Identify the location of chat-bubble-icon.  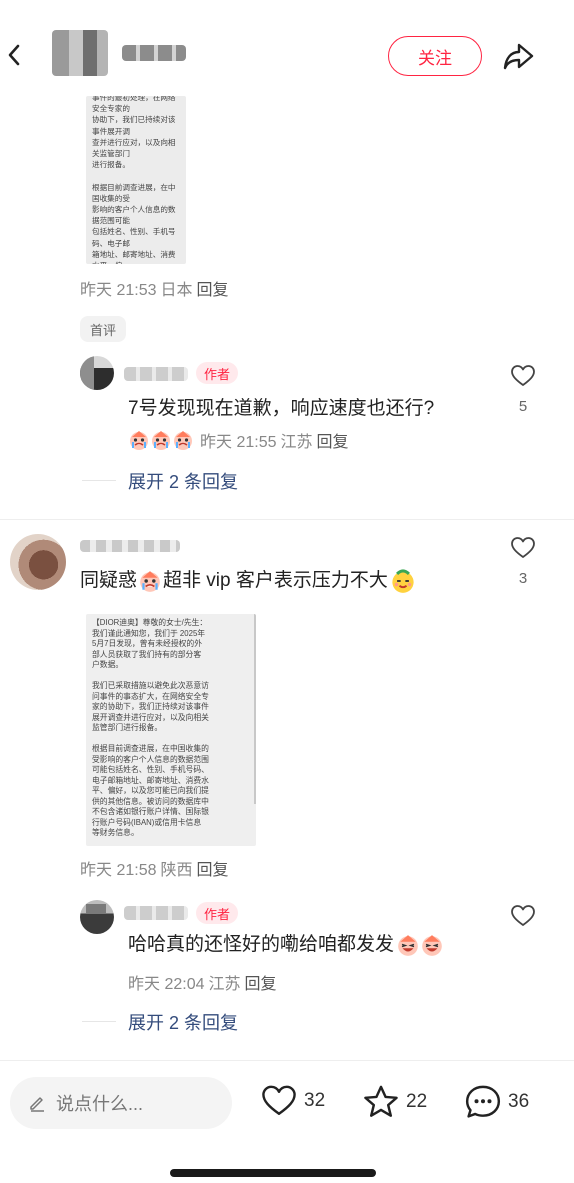
(483, 1101).